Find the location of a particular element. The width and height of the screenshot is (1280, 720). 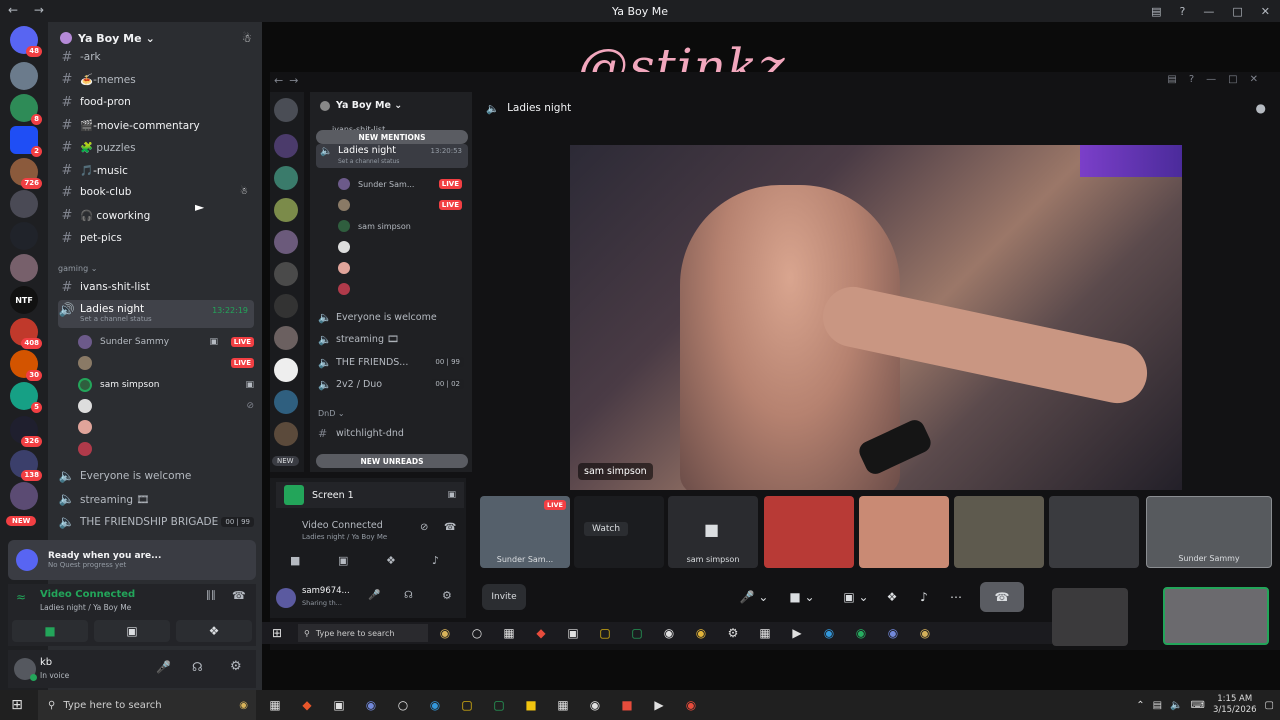

channel-book-club: # book-club ☃ is located at coordinates (156, 192).